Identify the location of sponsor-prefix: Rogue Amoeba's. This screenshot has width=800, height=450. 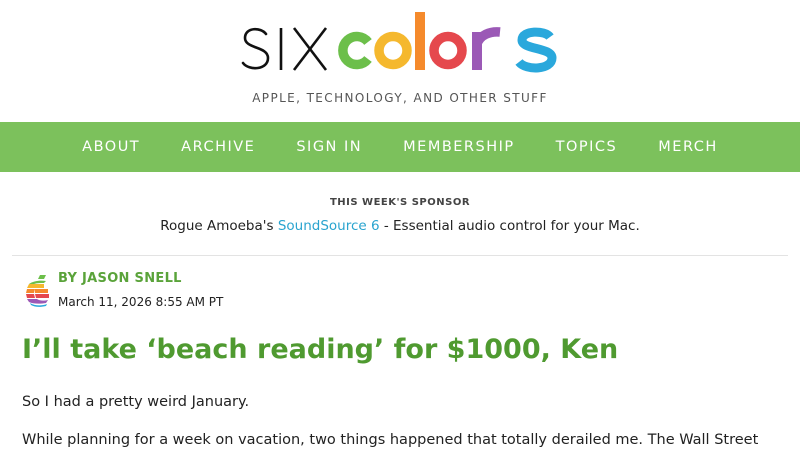
(219, 226).